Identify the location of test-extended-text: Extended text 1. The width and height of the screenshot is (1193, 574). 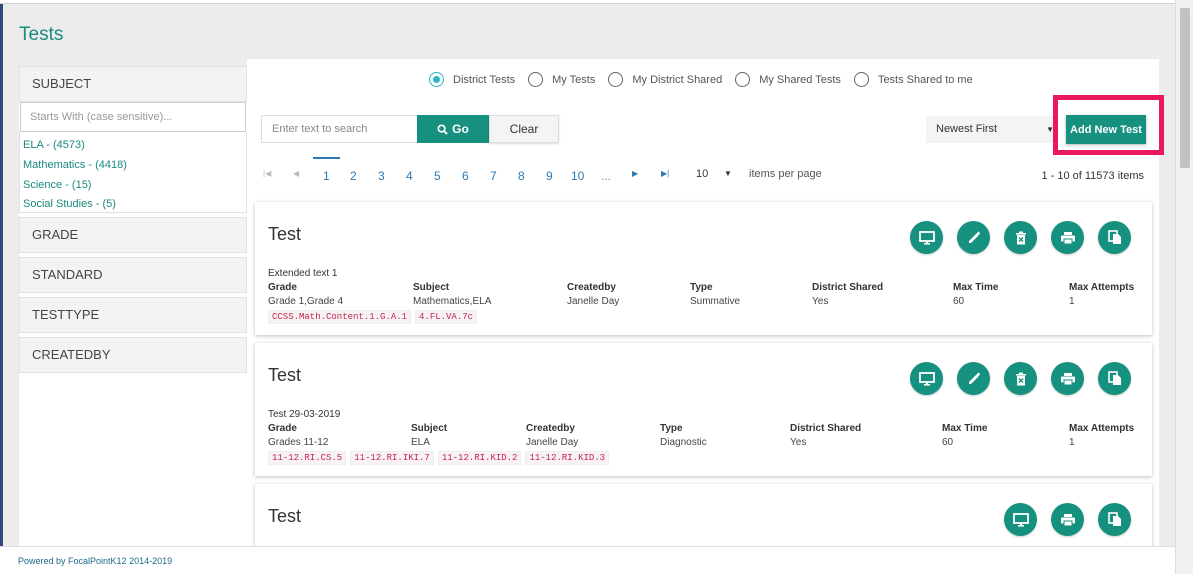
(303, 273).